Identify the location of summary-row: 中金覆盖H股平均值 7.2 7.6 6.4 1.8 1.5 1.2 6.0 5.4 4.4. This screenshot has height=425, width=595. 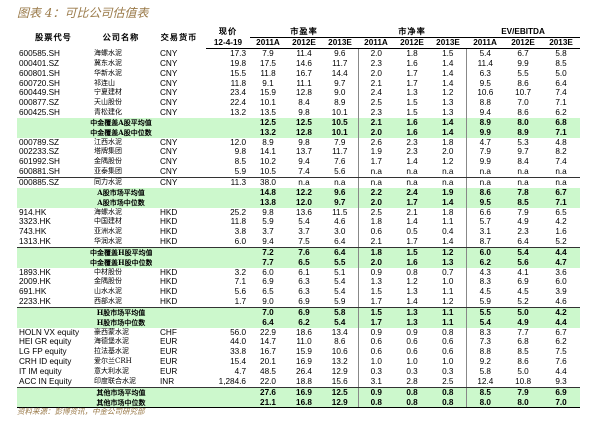
(299, 252).